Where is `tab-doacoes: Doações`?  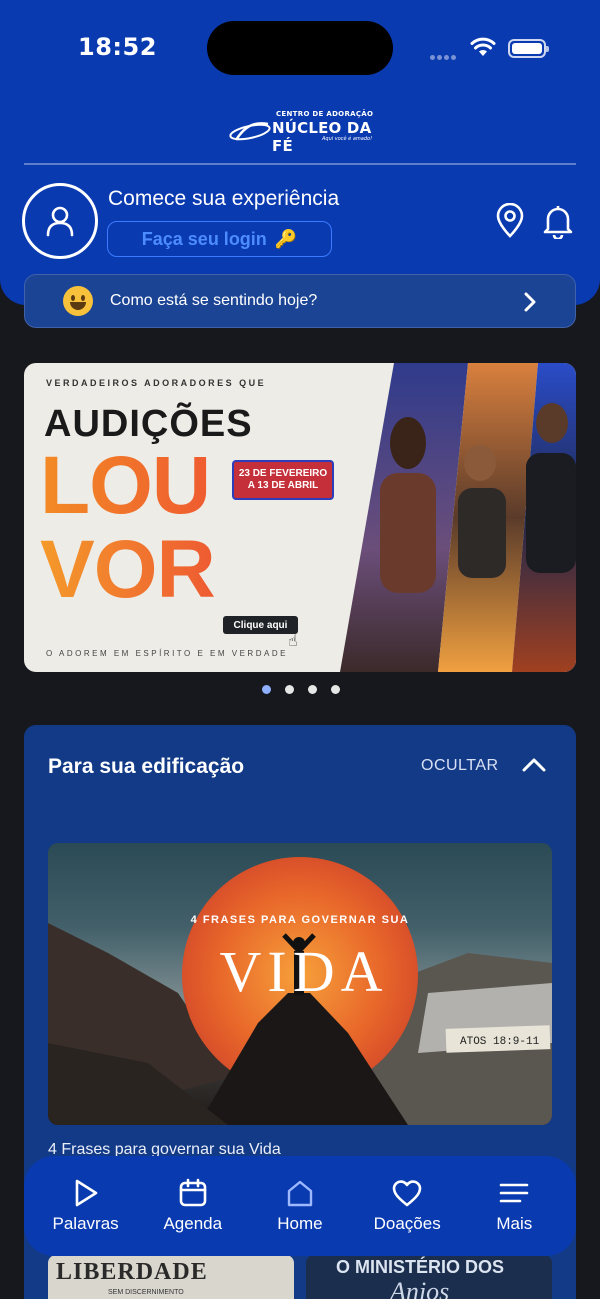 tab-doacoes: Doações is located at coordinates (407, 1206).